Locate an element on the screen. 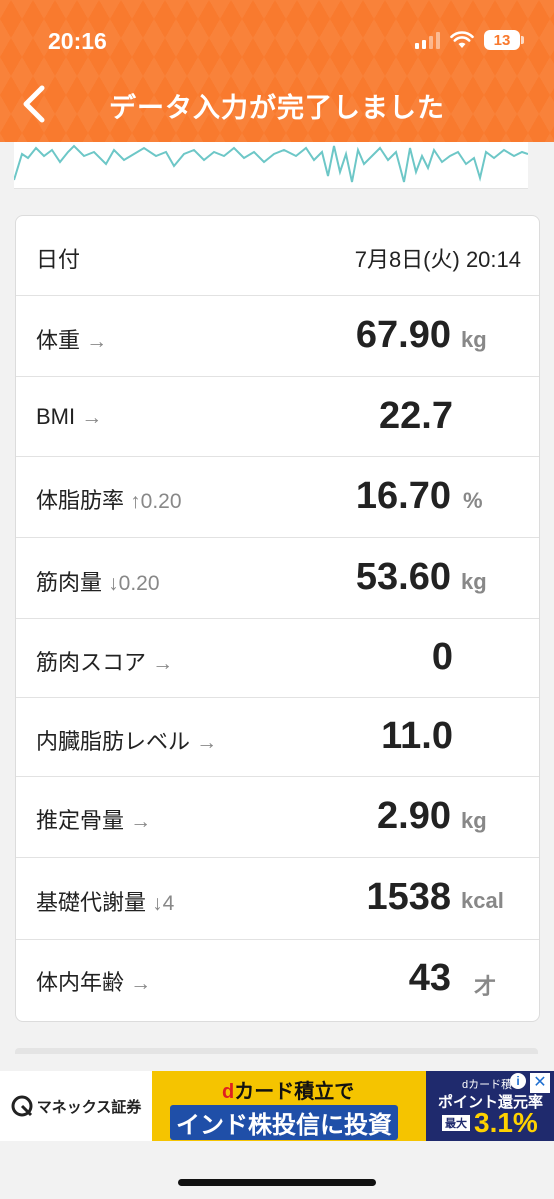  ad-subline: インド株投信に投資 is located at coordinates (284, 1122).